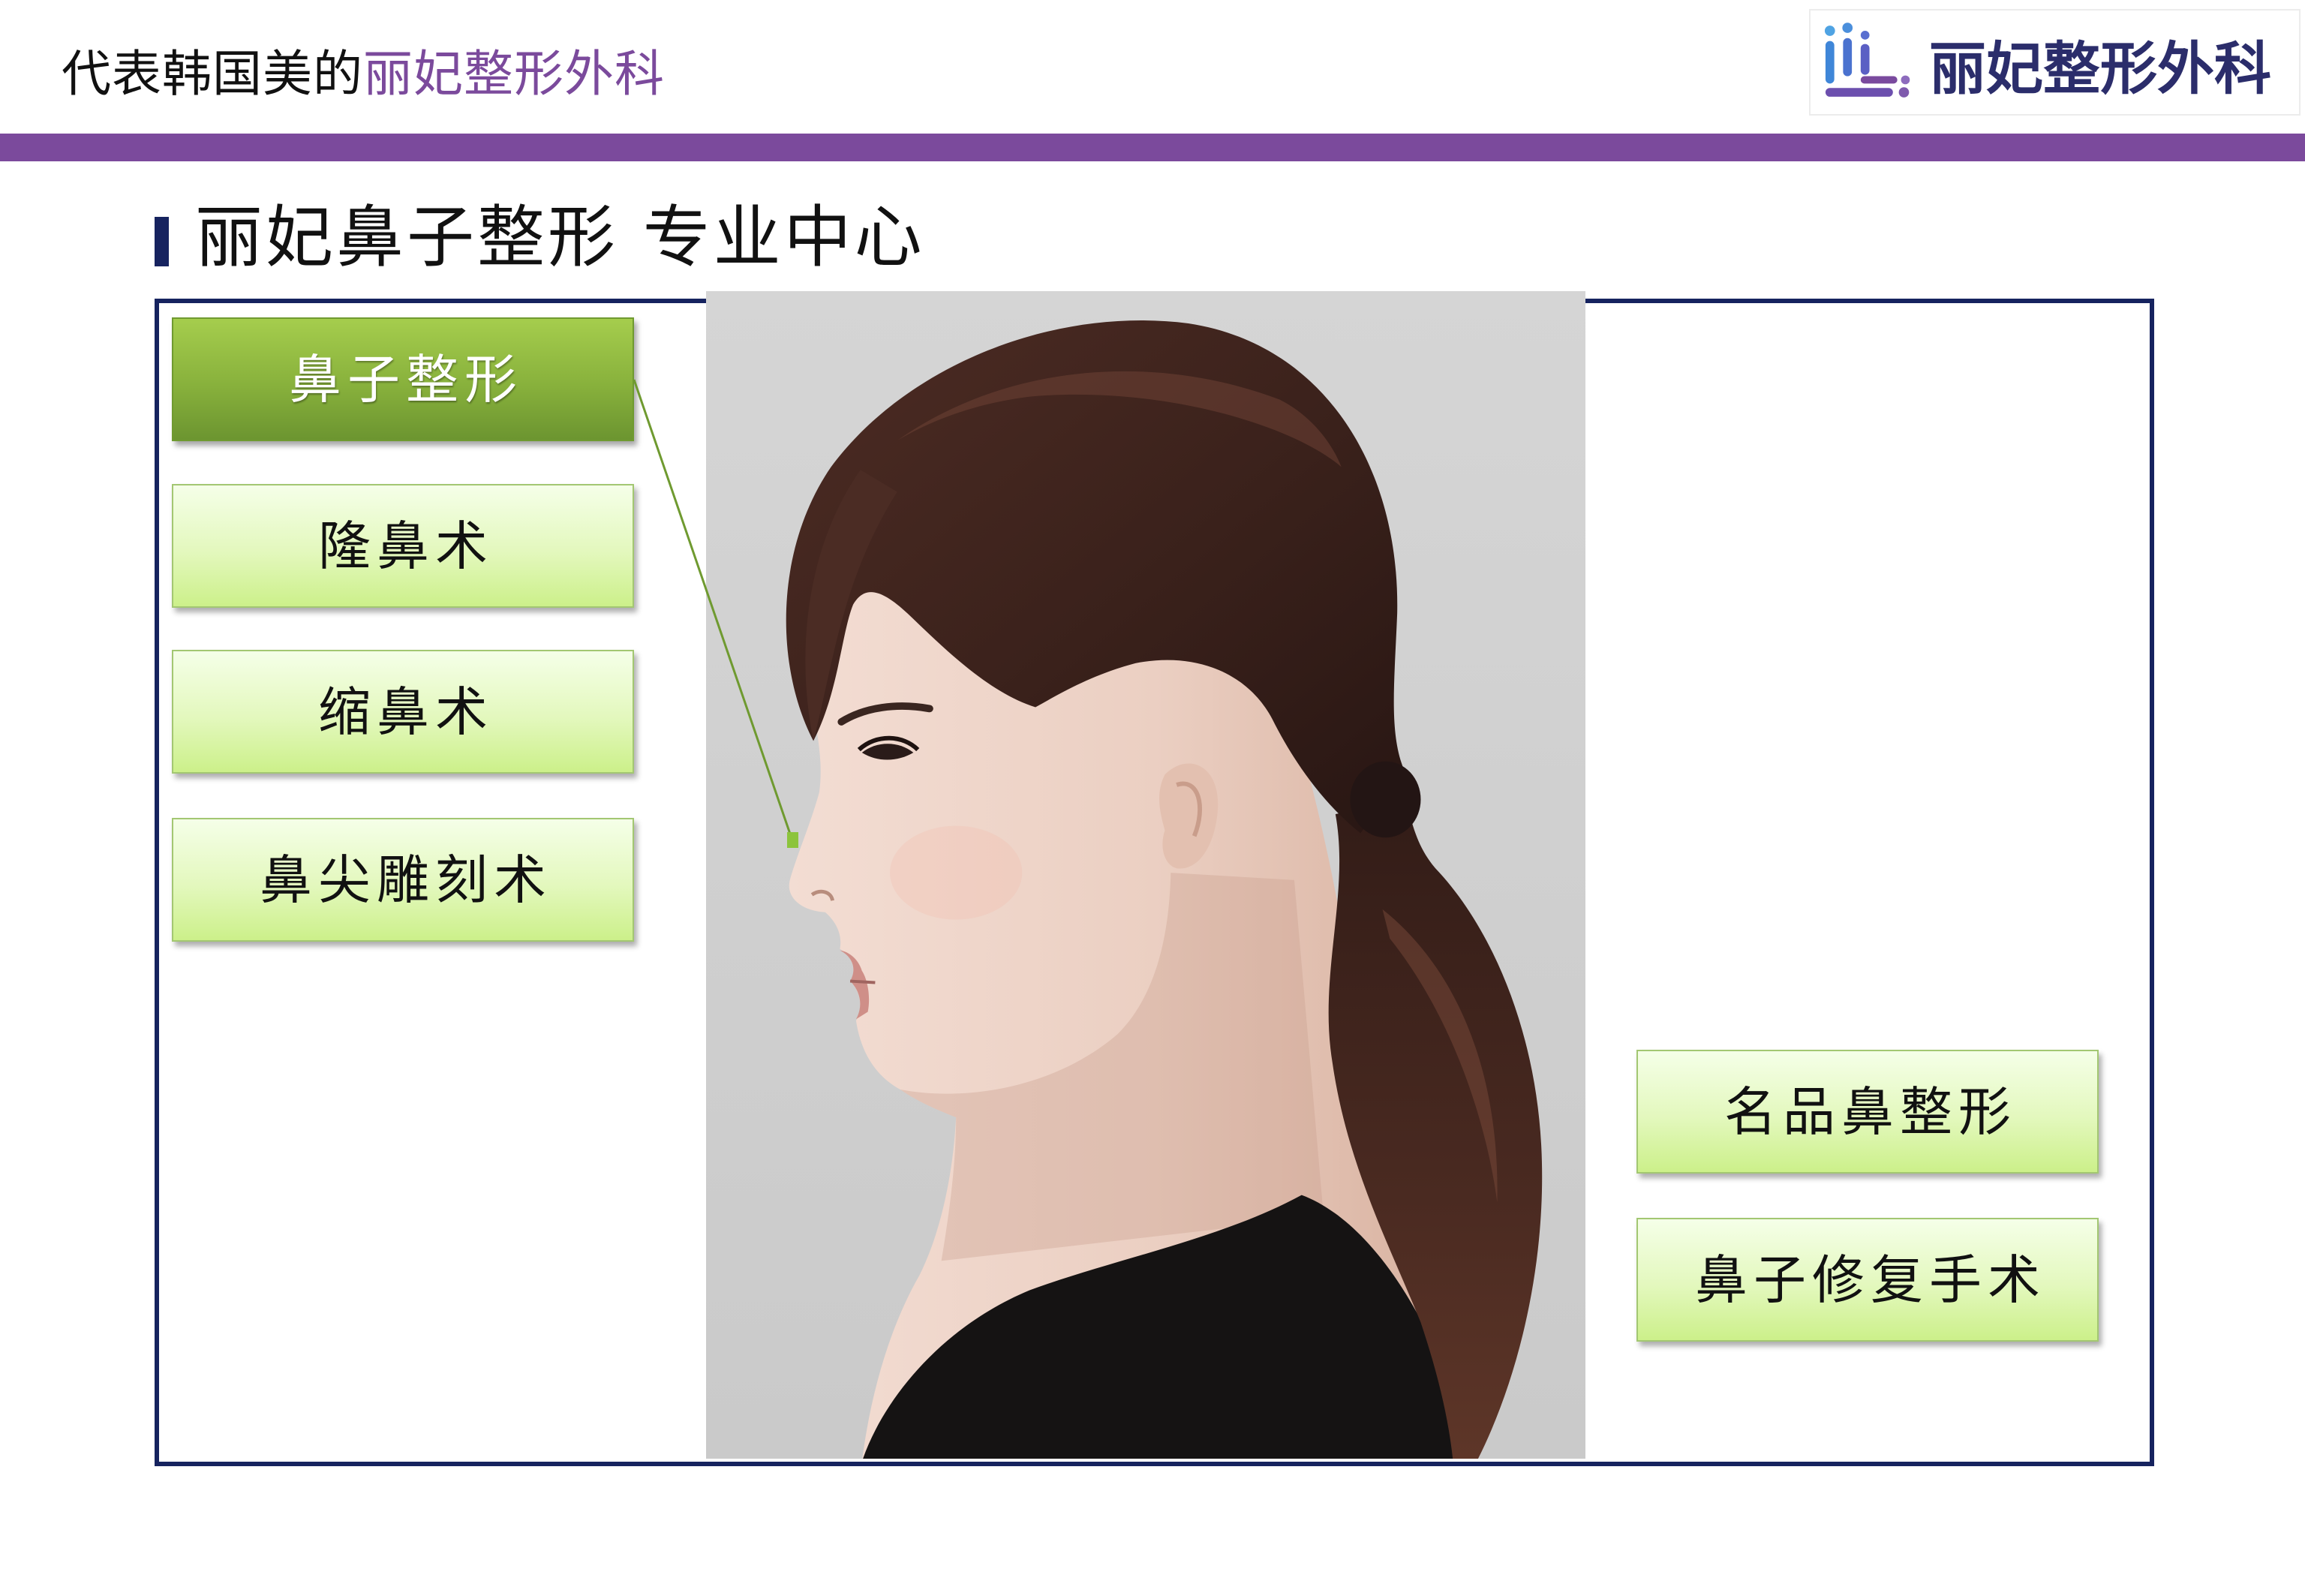 This screenshot has height=1596, width=2305. I want to click on header-tagline: 代表韩国美的丽妃整形外科, so click(363, 74).